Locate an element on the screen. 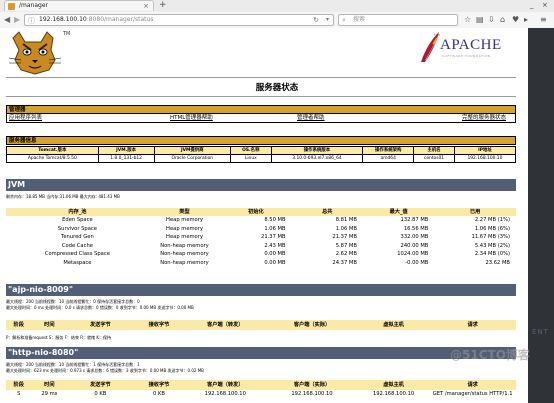  th-time: 时间 is located at coordinates (49, 325).